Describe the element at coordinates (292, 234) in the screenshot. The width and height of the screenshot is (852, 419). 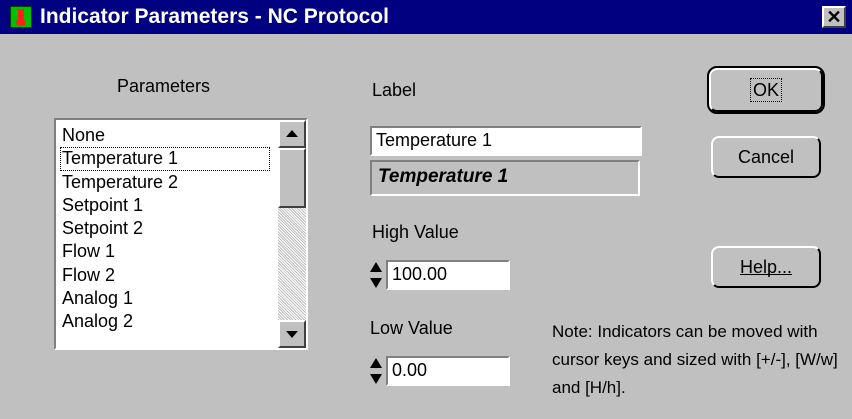
I see `listbox-scrollbar` at that location.